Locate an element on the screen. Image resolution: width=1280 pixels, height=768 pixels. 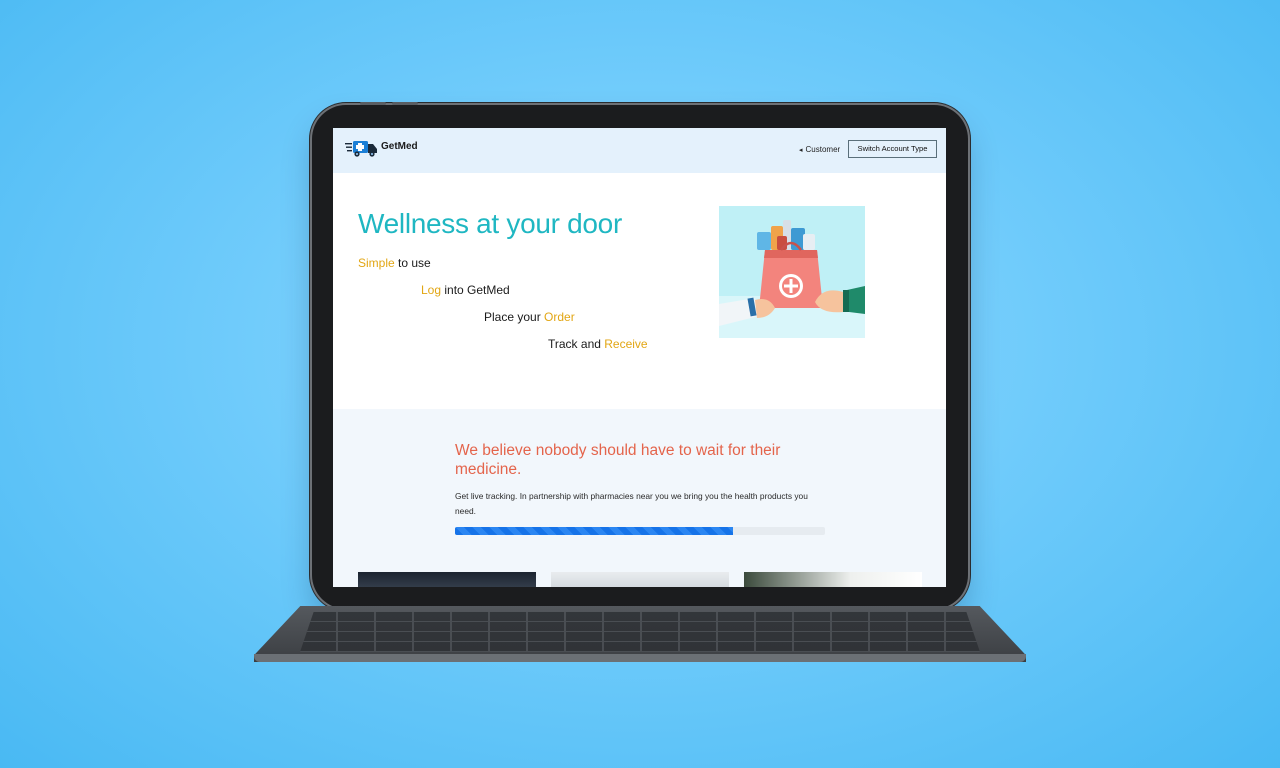
step-highlight: Receive is located at coordinates (626, 344).